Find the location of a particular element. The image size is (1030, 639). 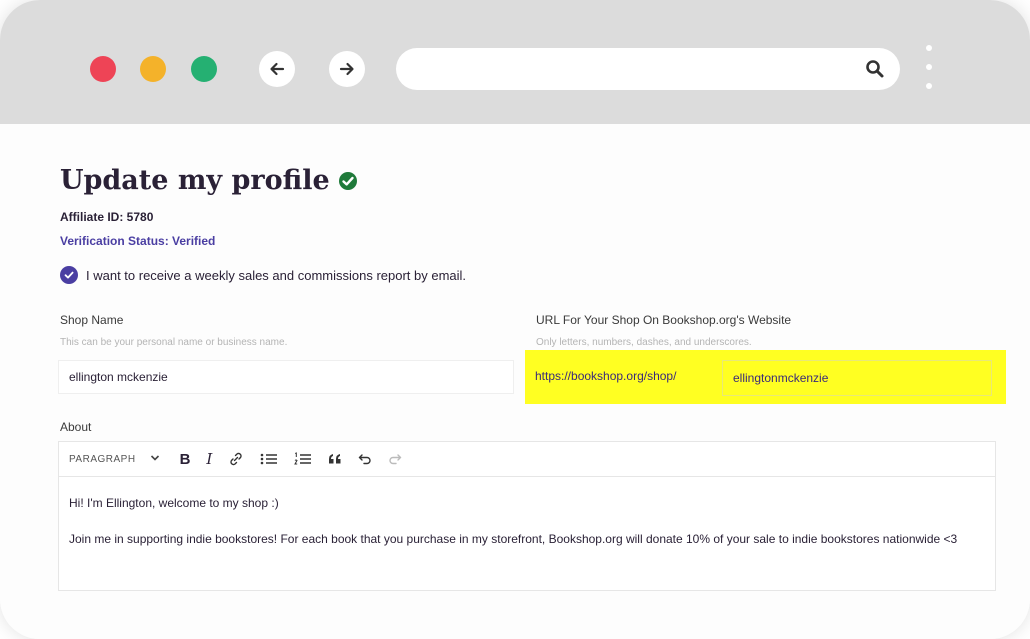

close-window-button is located at coordinates (103, 69).